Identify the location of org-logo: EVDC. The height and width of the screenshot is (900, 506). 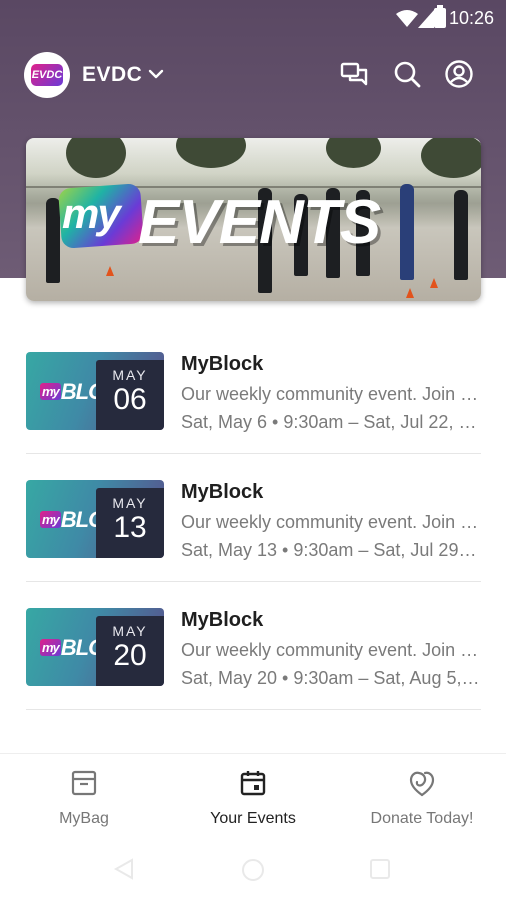
(47, 75).